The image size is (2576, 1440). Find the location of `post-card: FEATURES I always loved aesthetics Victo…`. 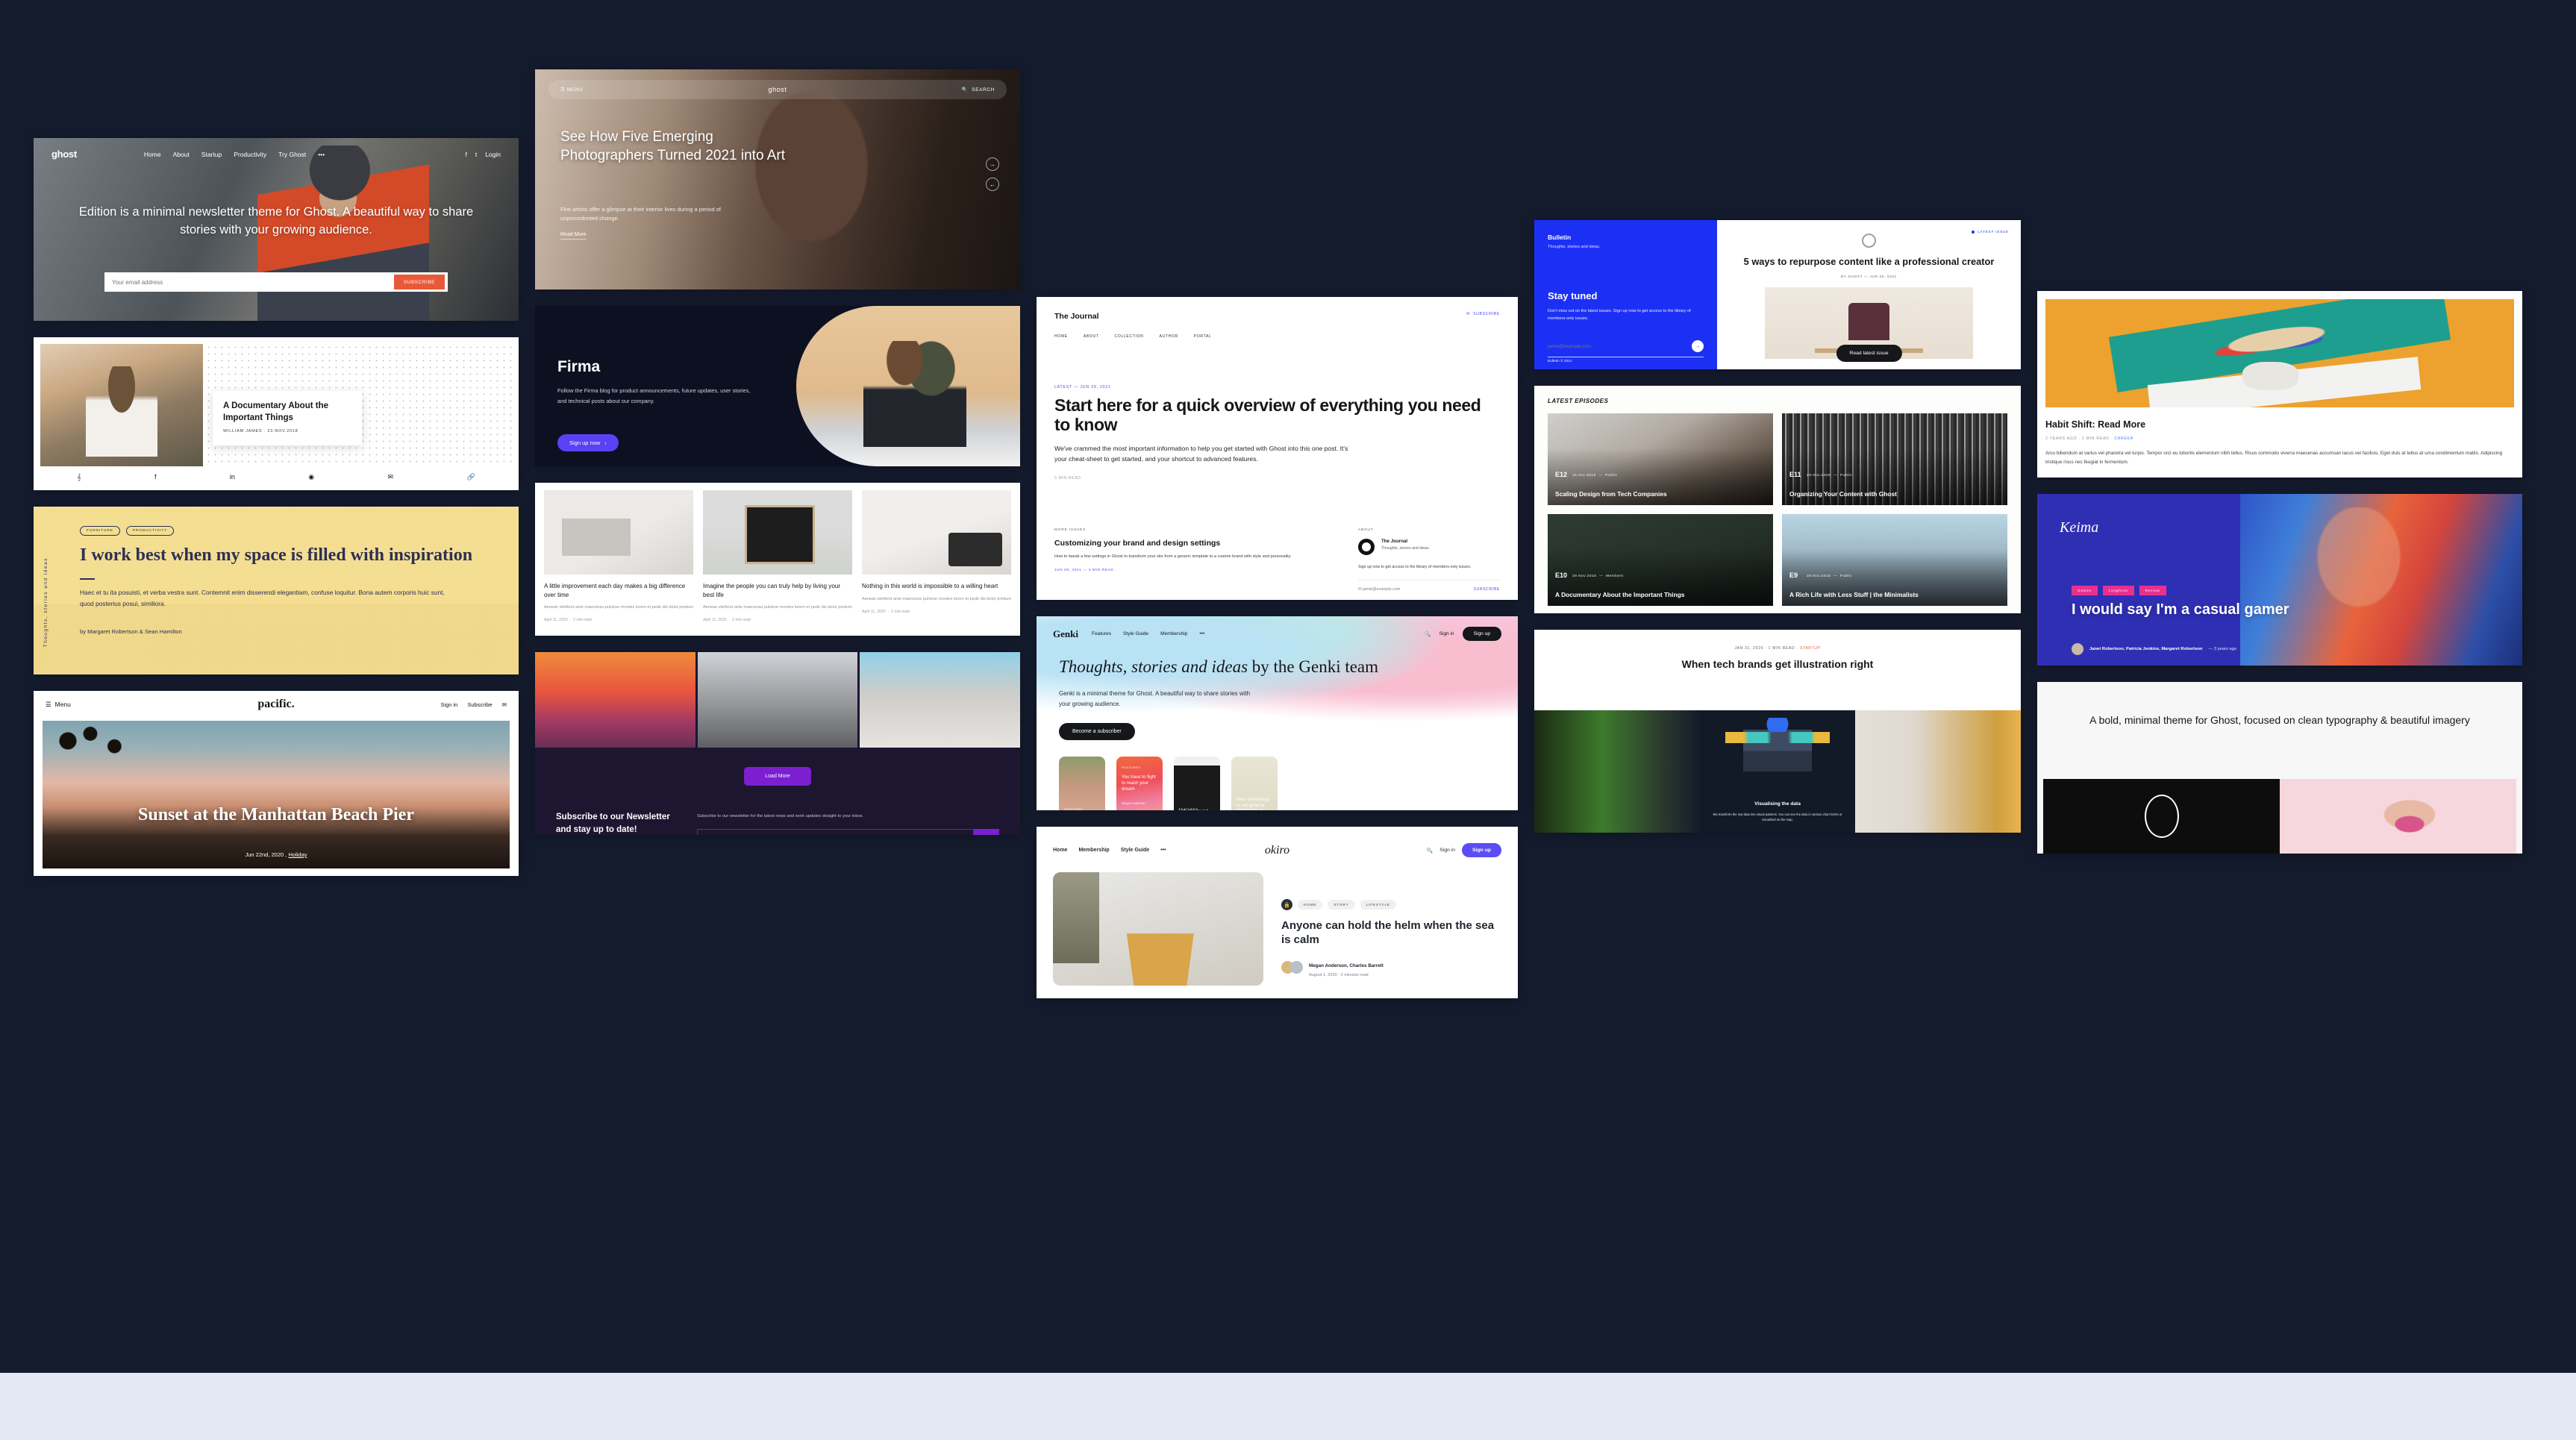

post-card: FEATURES I always loved aesthetics Victo… is located at coordinates (1197, 783).